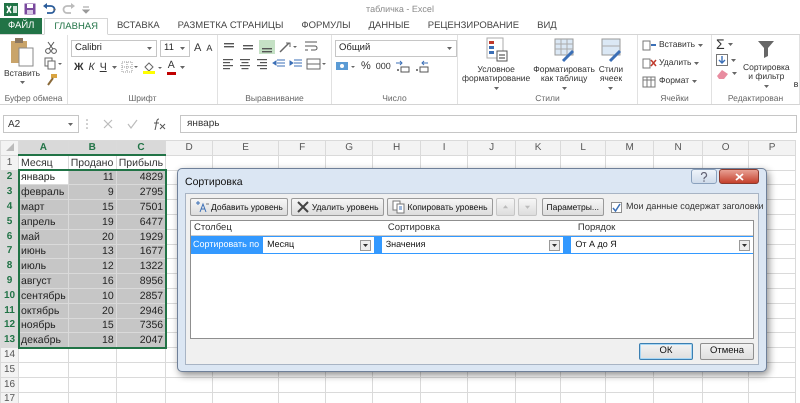 The height and width of the screenshot is (403, 800). Describe the element at coordinates (616, 207) in the screenshot. I see `headers-checkbox` at that location.